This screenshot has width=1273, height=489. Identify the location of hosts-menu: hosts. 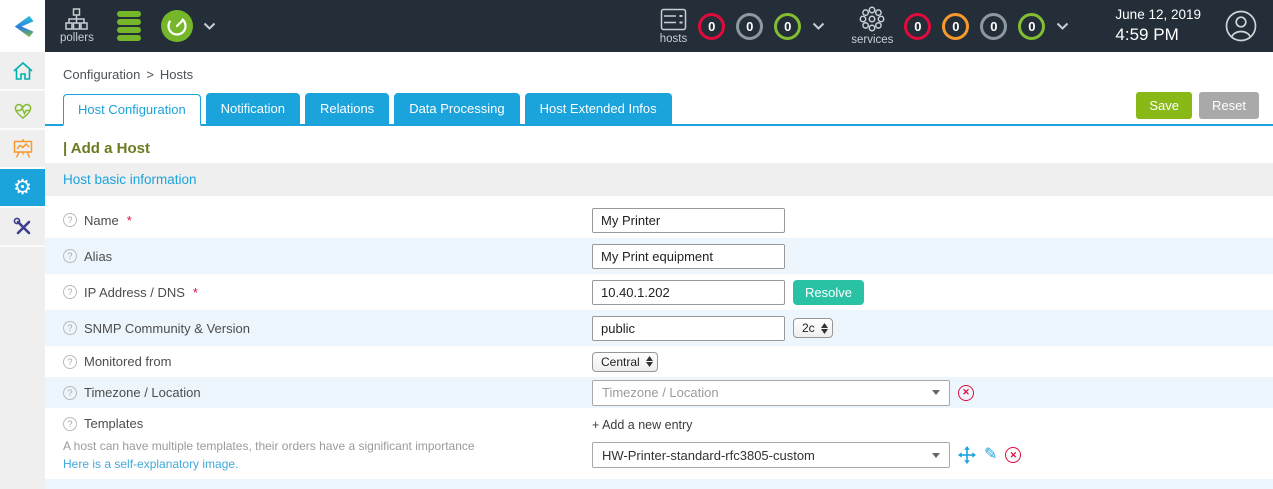
(673, 26).